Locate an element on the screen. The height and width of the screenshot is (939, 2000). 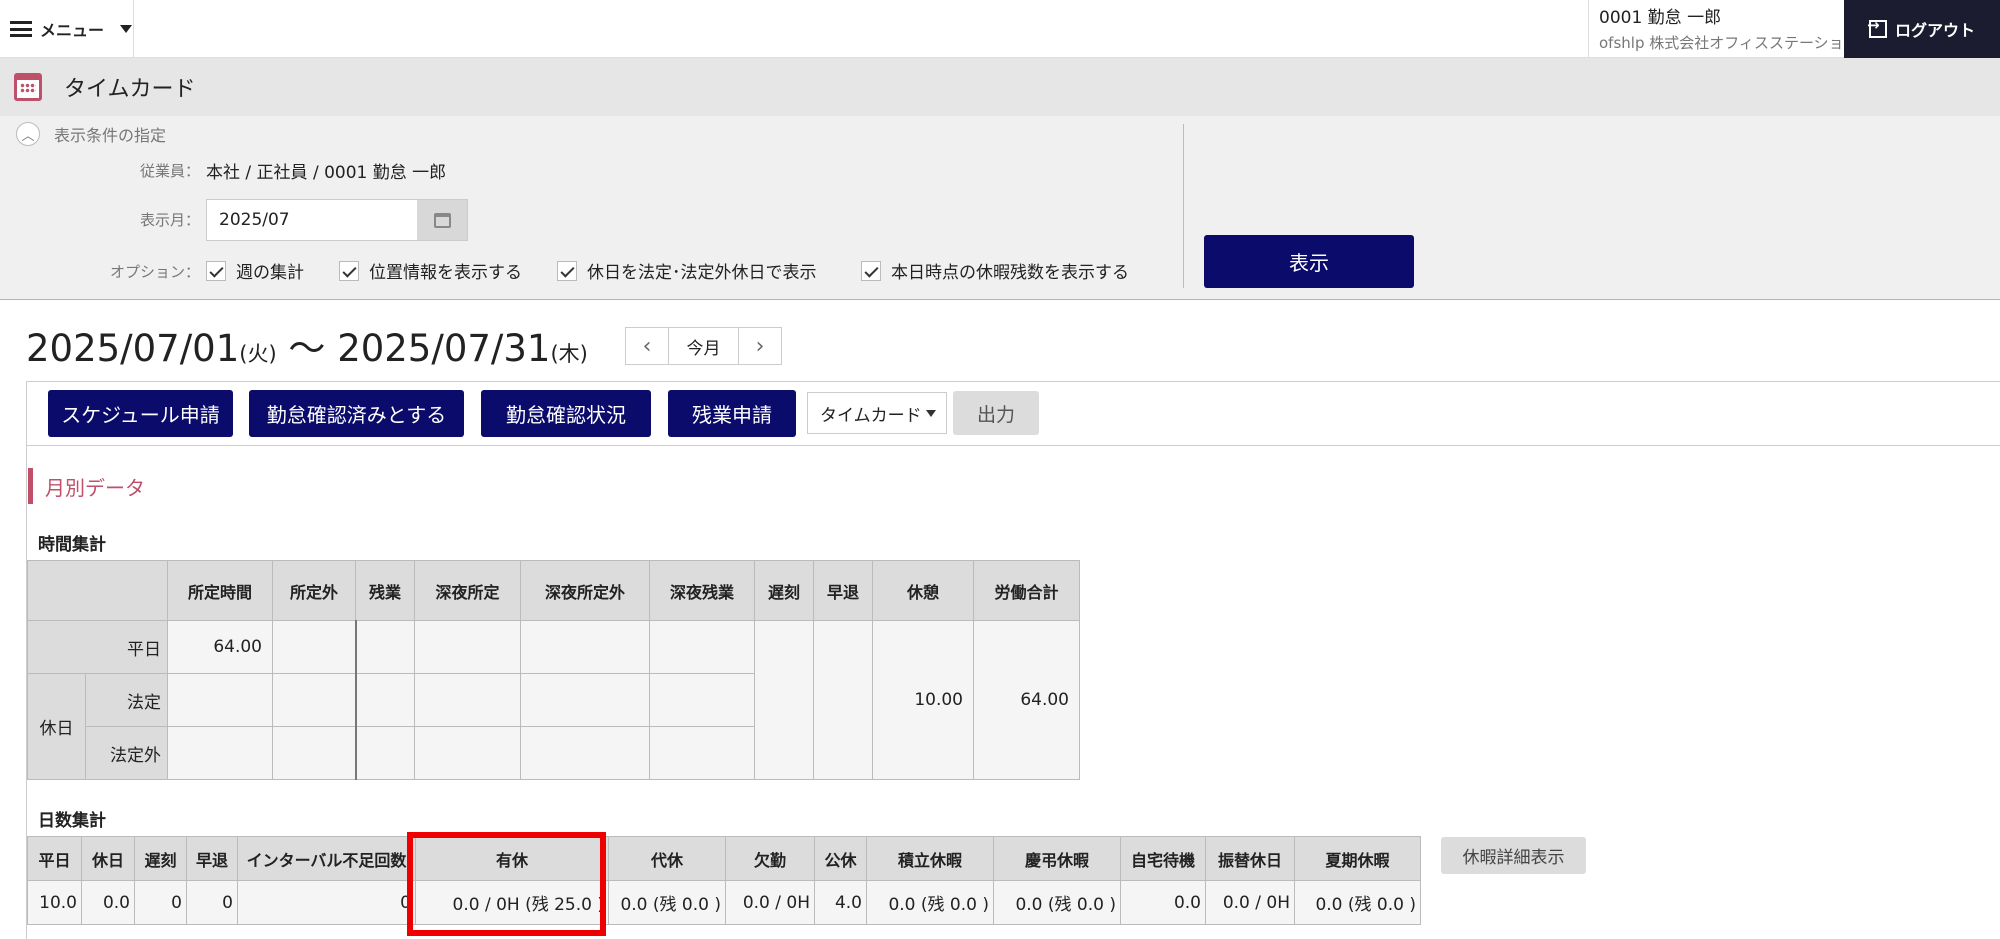
month-input: 2025/07 is located at coordinates (337, 220).